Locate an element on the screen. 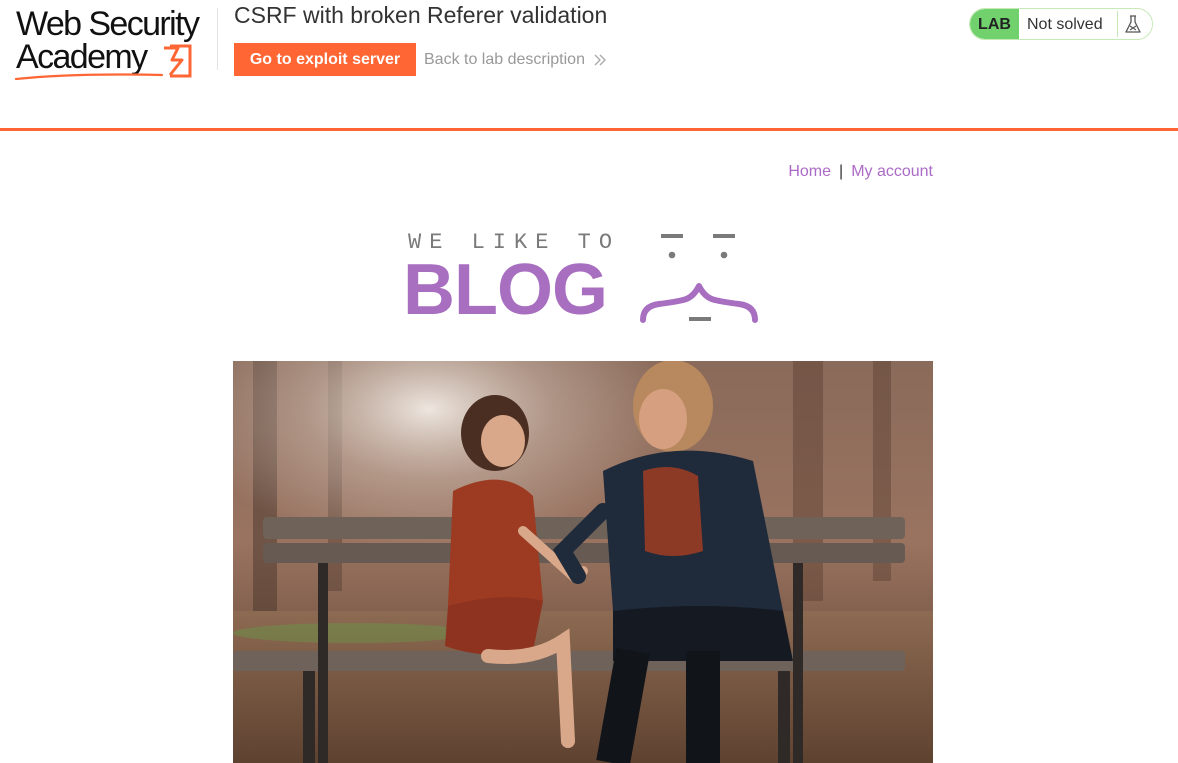 This screenshot has height=763, width=1178. web-security-academy-logo: Web Security Academy is located at coordinates (116, 43).